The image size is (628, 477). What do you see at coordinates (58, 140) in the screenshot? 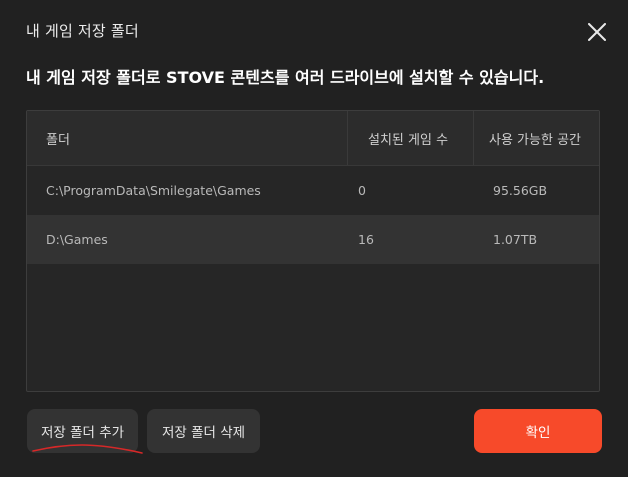
I see `header-folder: 폴더` at bounding box center [58, 140].